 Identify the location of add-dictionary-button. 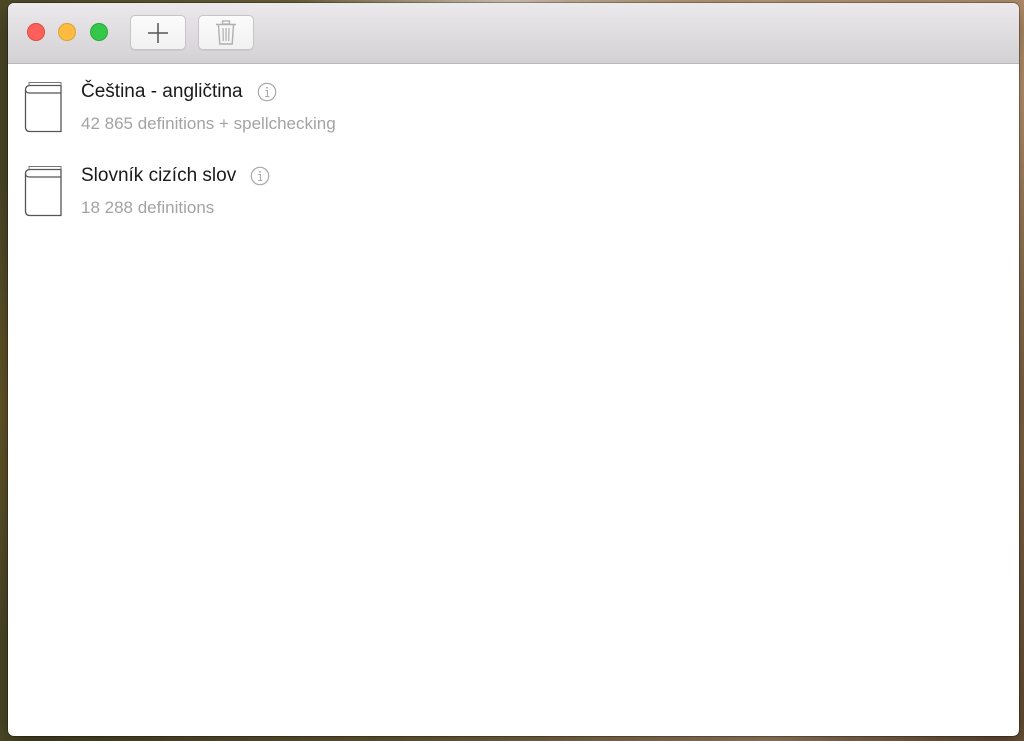
(158, 32).